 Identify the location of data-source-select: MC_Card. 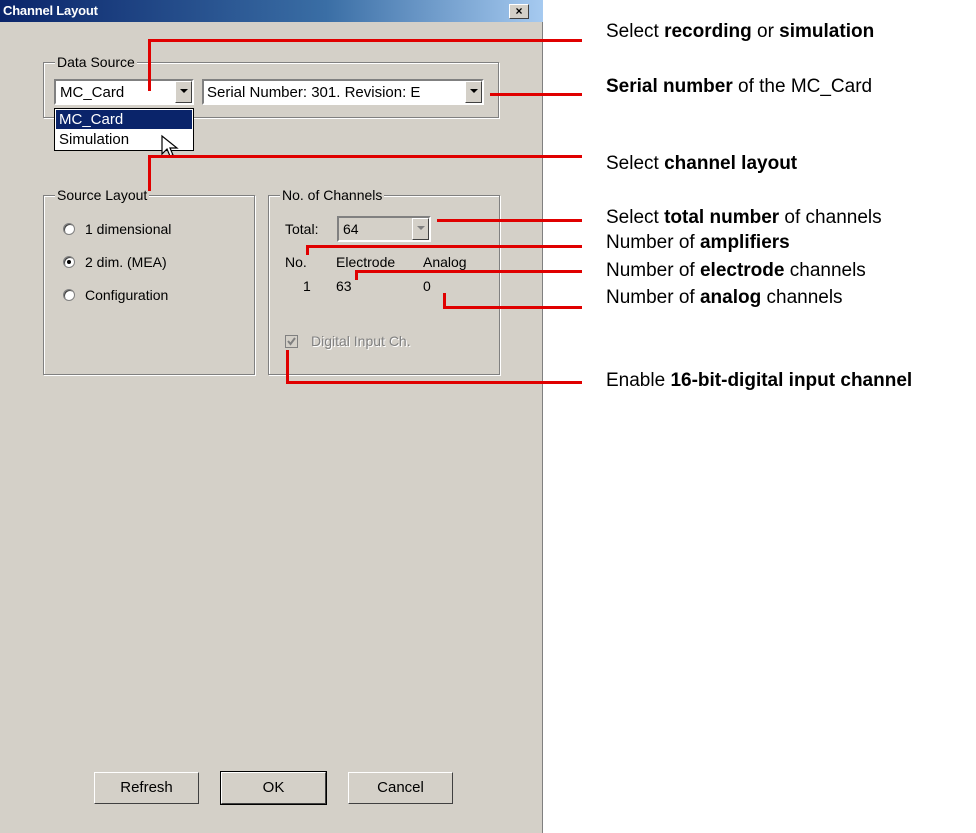
(124, 92).